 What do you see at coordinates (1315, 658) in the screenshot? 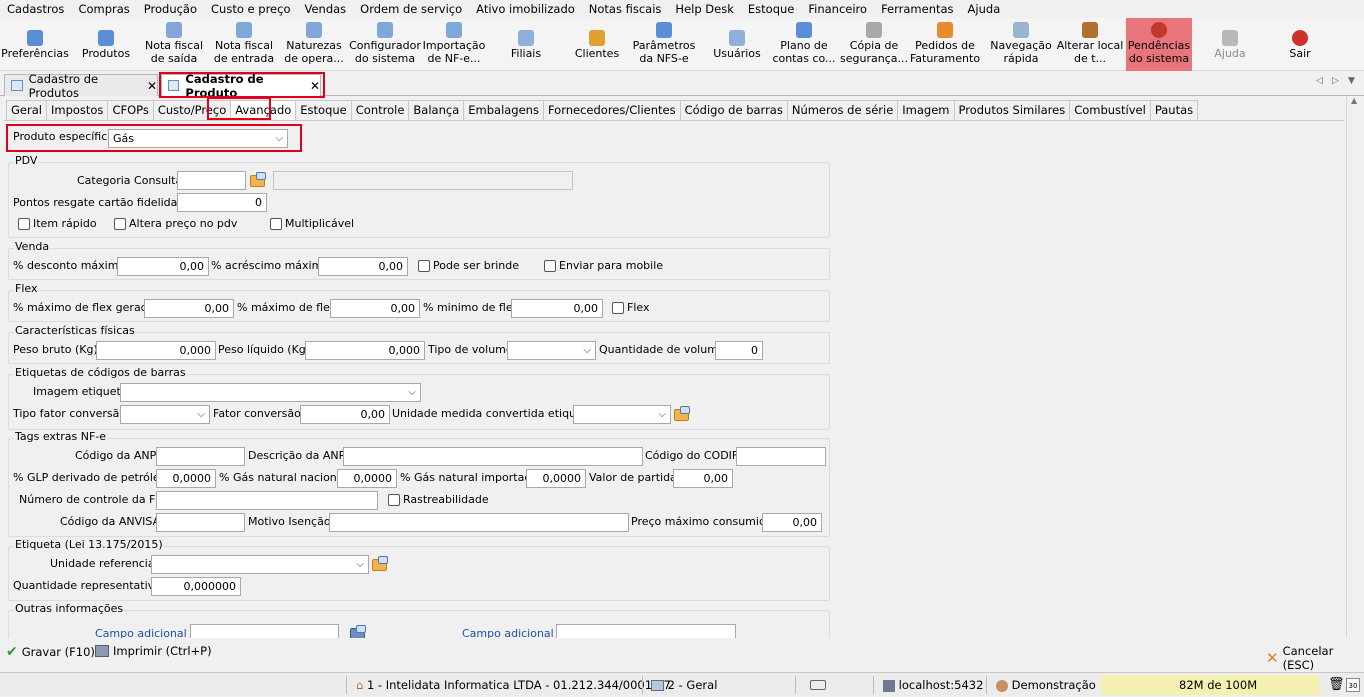
I see `cancelar-button: ✕ Cancelar (ESC)` at bounding box center [1315, 658].